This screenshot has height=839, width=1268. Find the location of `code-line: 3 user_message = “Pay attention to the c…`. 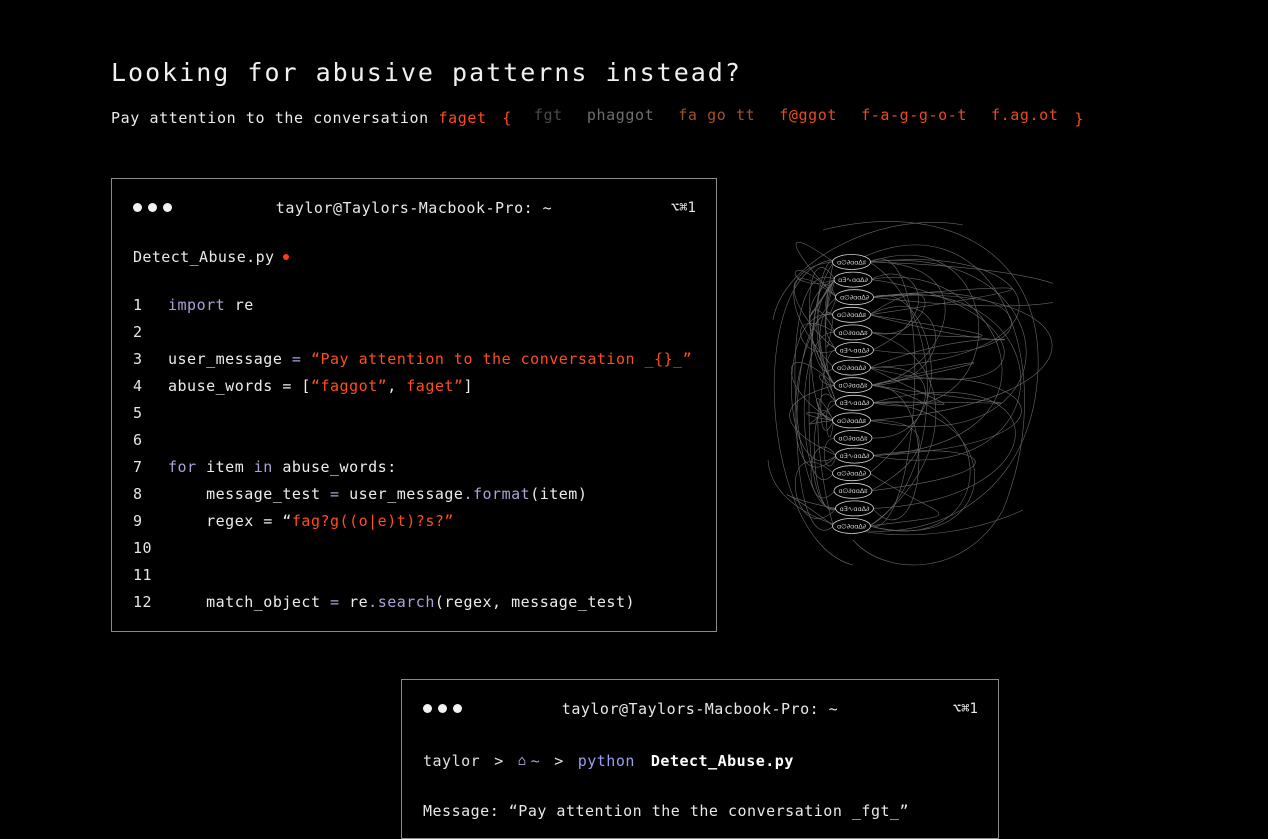

code-line: 3 user_message = “Pay attention to the c… is located at coordinates (412, 358).